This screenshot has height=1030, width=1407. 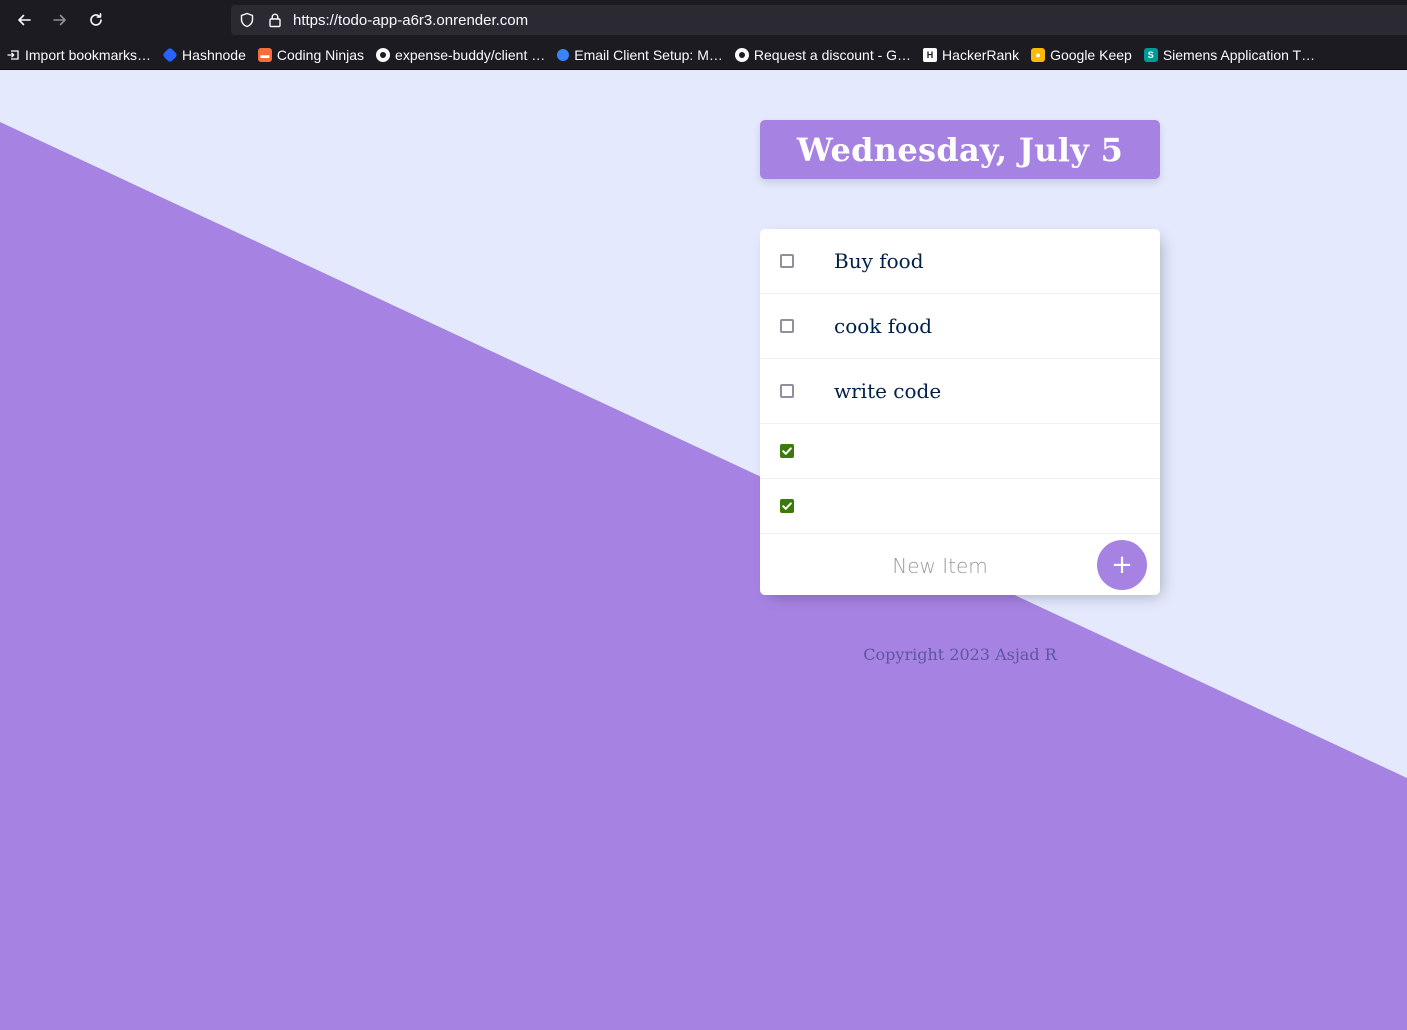 What do you see at coordinates (940, 566) in the screenshot?
I see `new-item-input` at bounding box center [940, 566].